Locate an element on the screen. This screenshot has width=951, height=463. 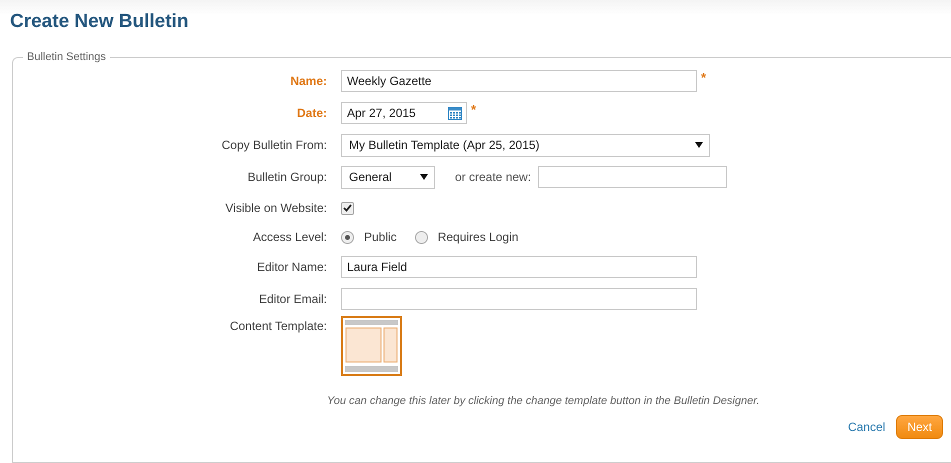
group-dropdown: General is located at coordinates (388, 177).